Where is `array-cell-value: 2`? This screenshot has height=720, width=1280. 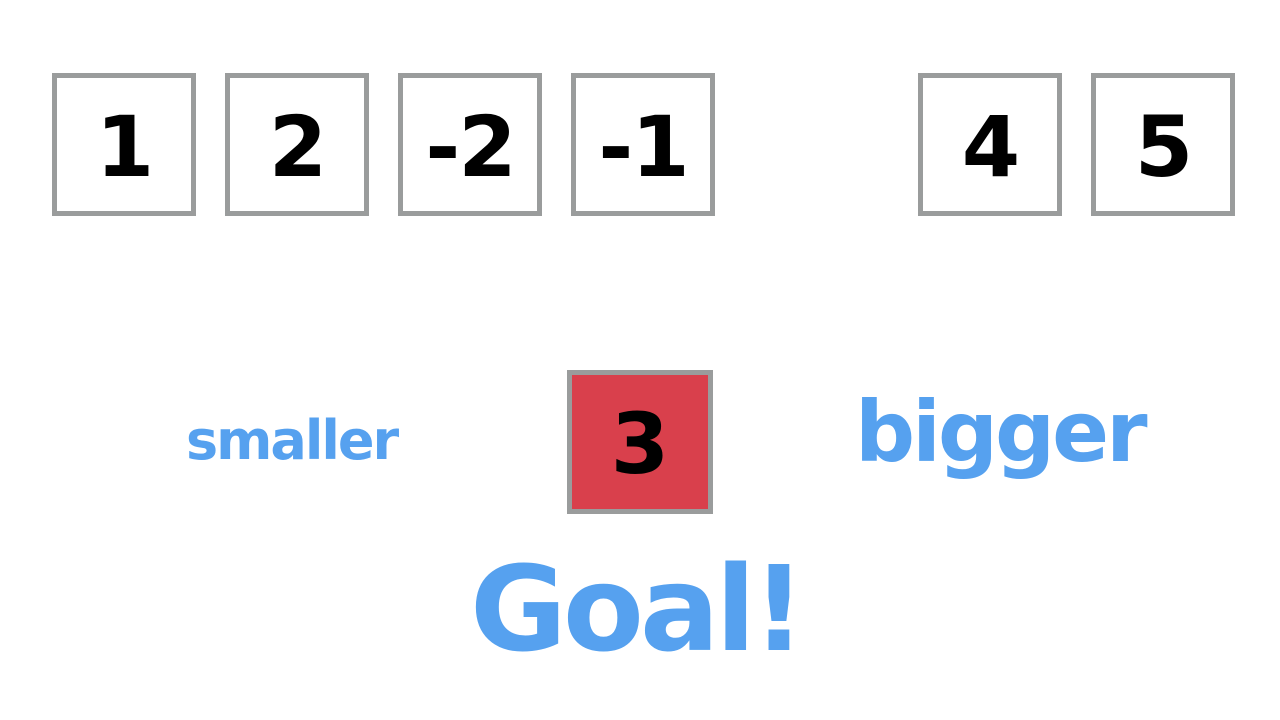 array-cell-value: 2 is located at coordinates (297, 146).